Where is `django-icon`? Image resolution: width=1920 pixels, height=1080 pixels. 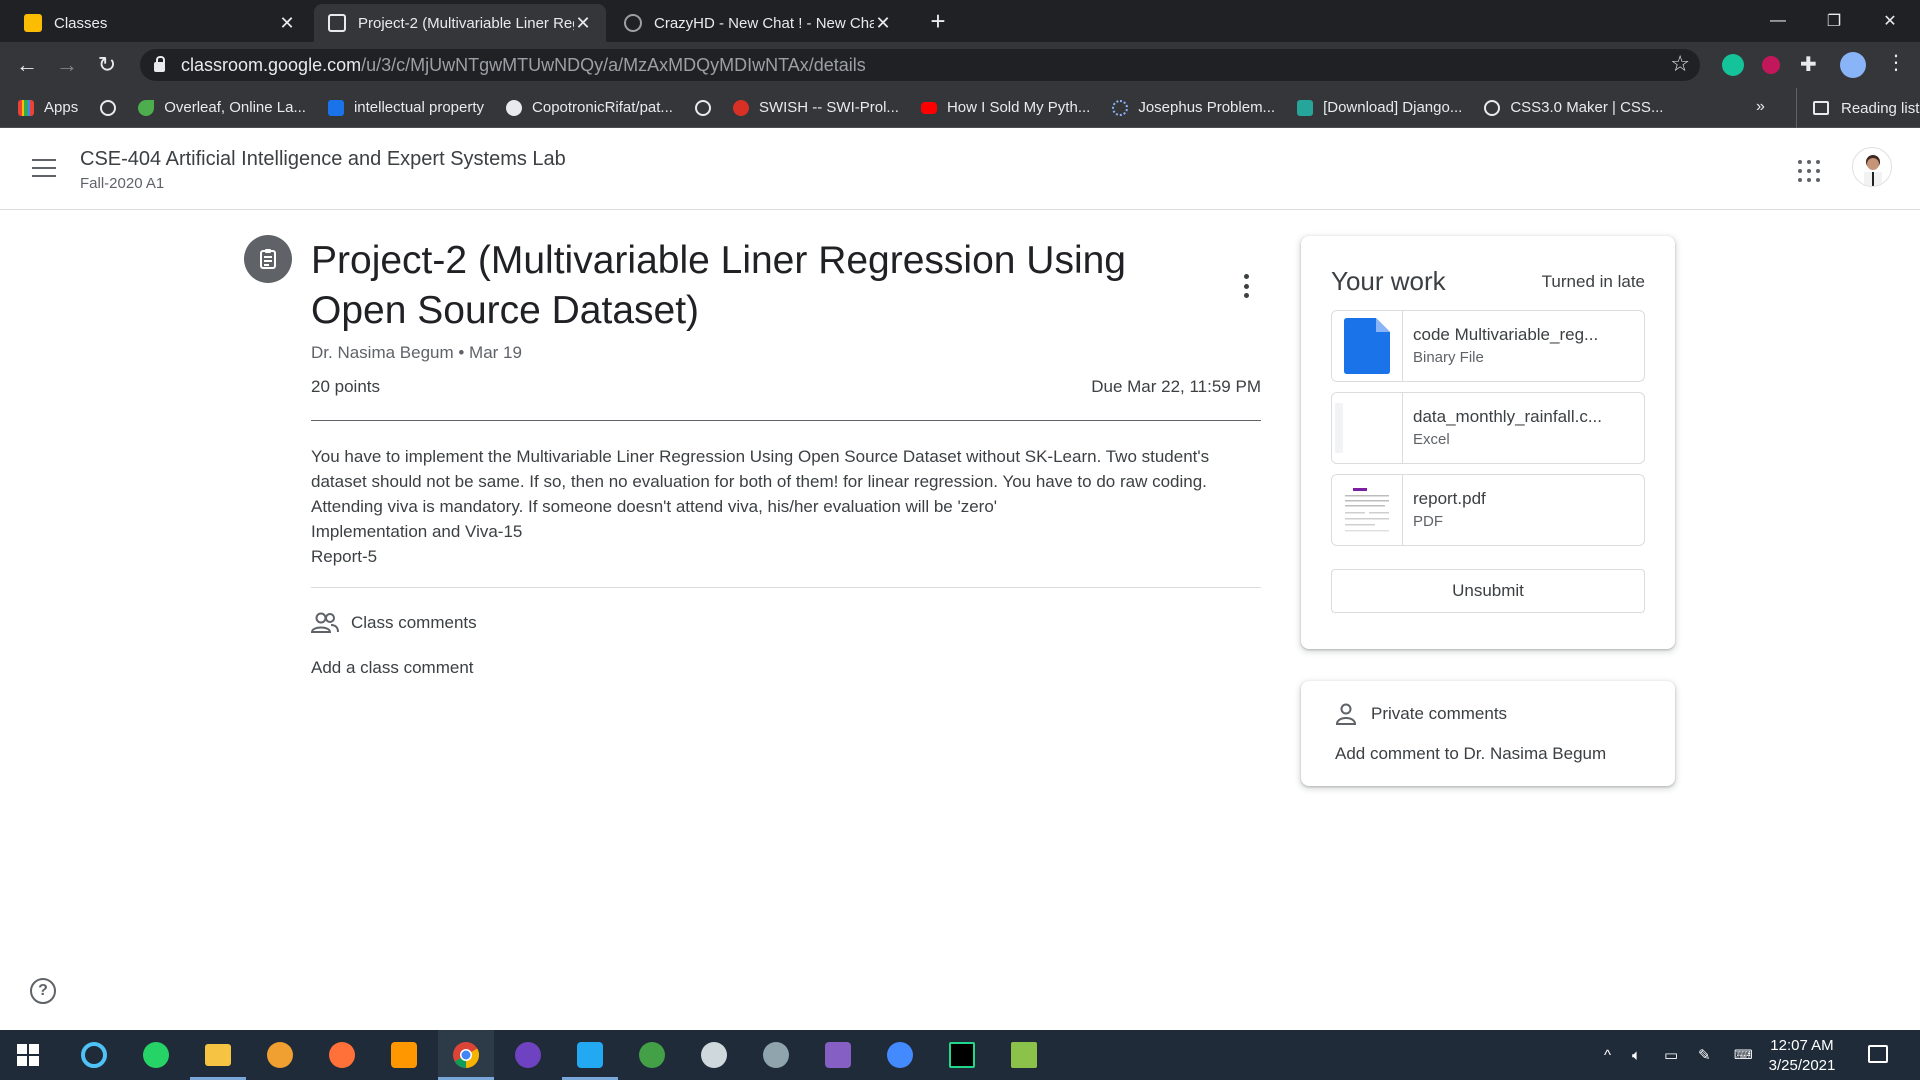
django-icon is located at coordinates (1305, 107).